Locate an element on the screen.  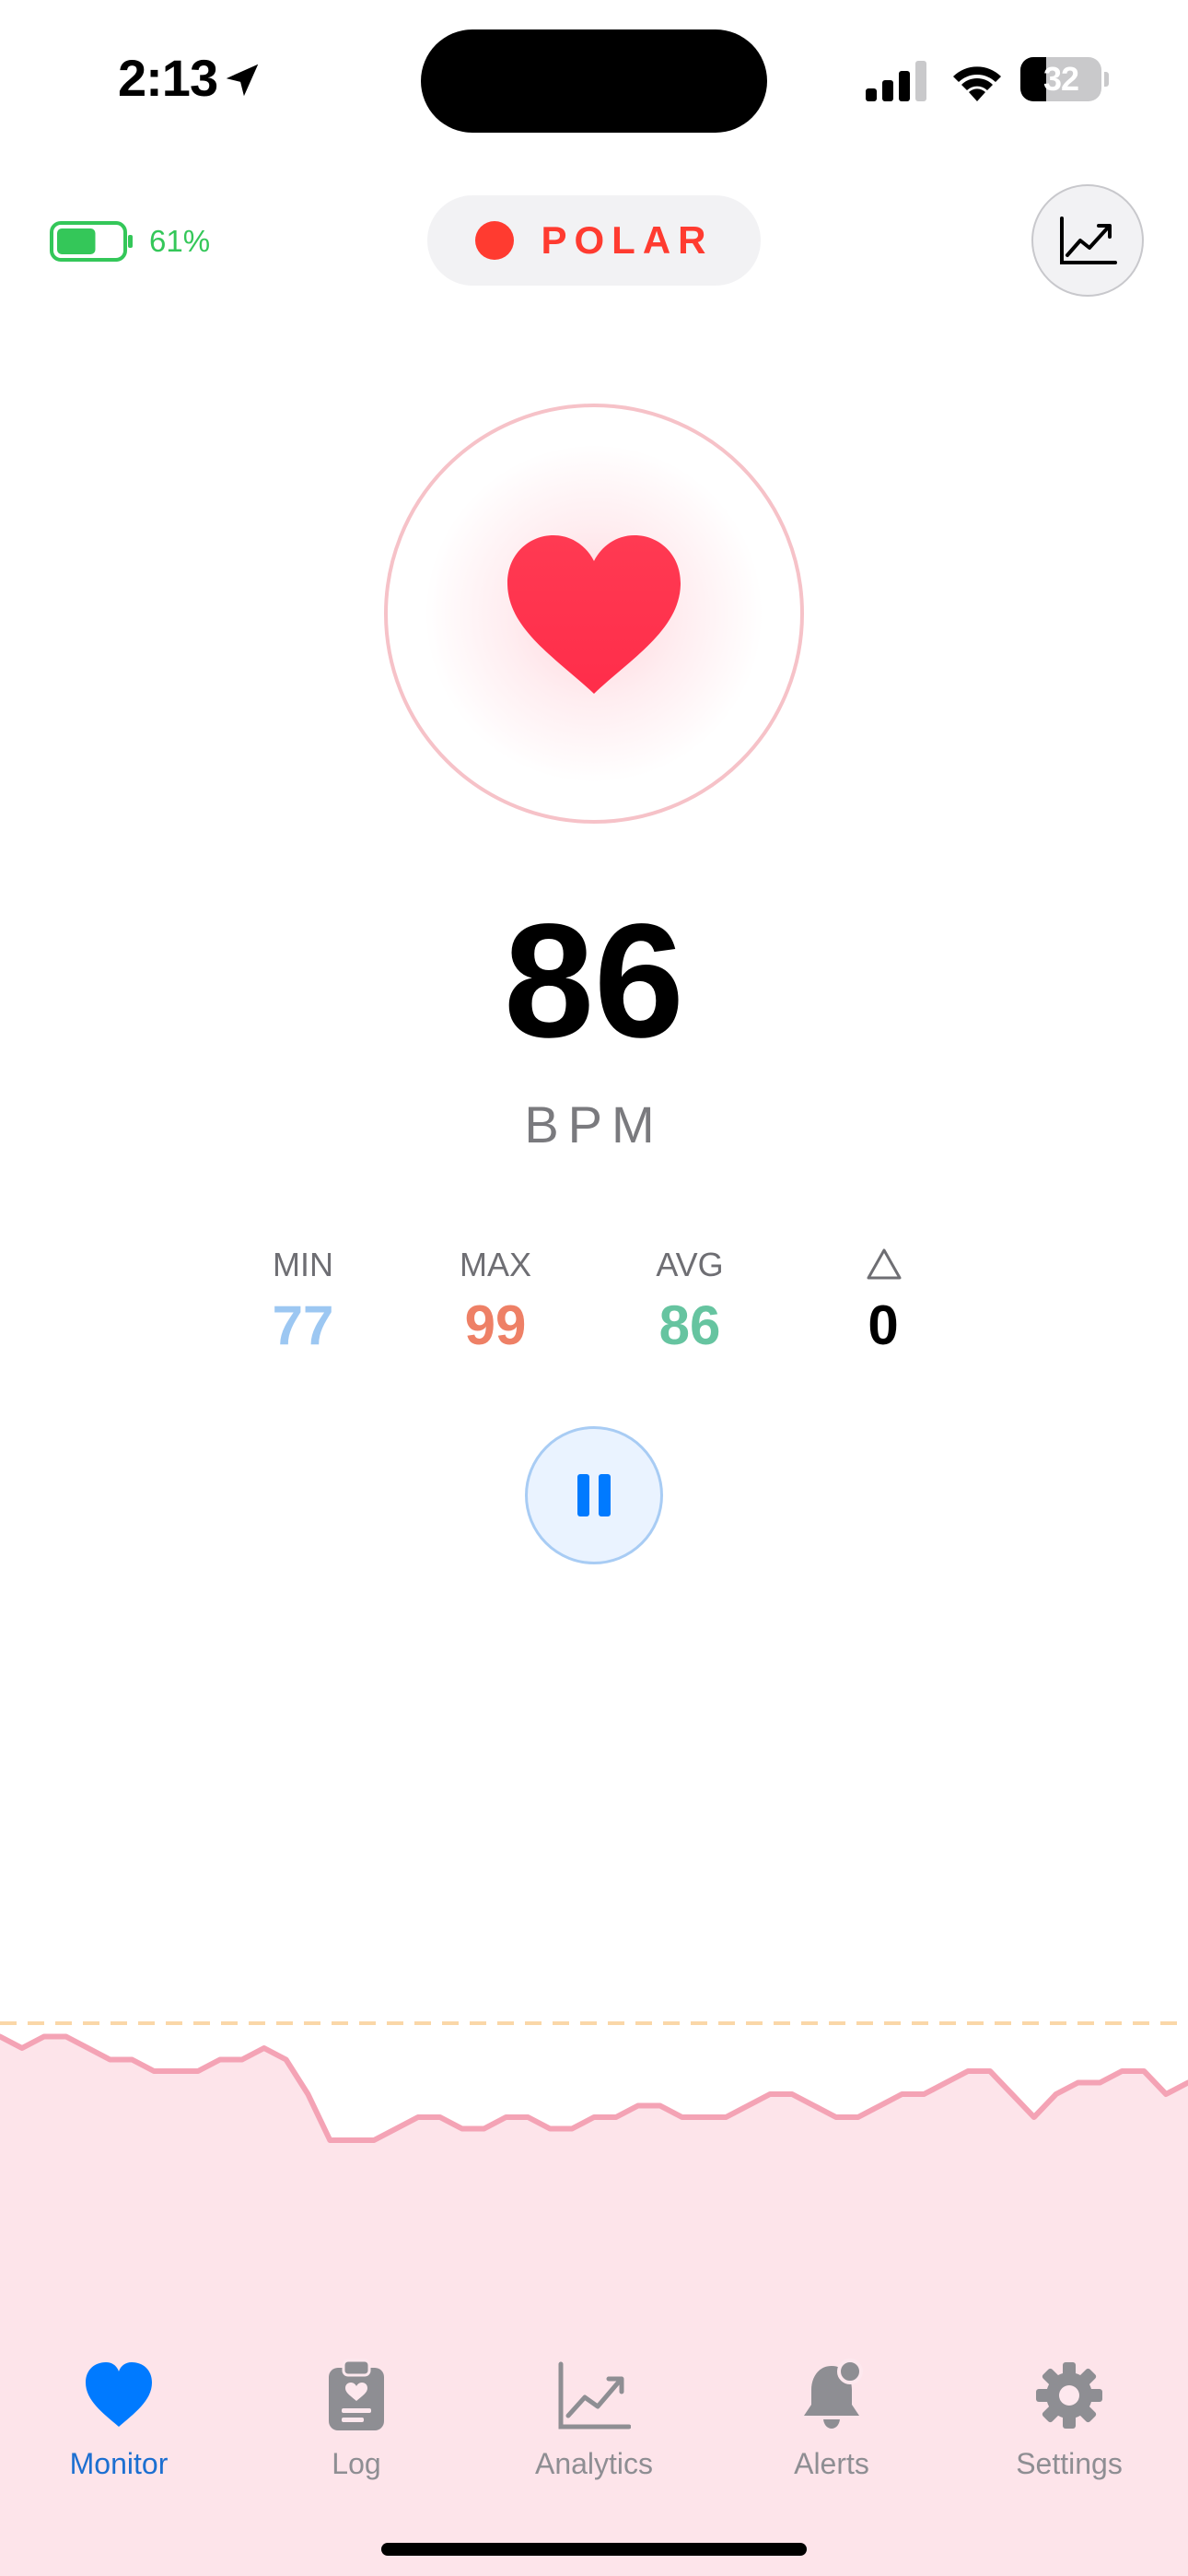
pause-icon is located at coordinates (594, 1495).